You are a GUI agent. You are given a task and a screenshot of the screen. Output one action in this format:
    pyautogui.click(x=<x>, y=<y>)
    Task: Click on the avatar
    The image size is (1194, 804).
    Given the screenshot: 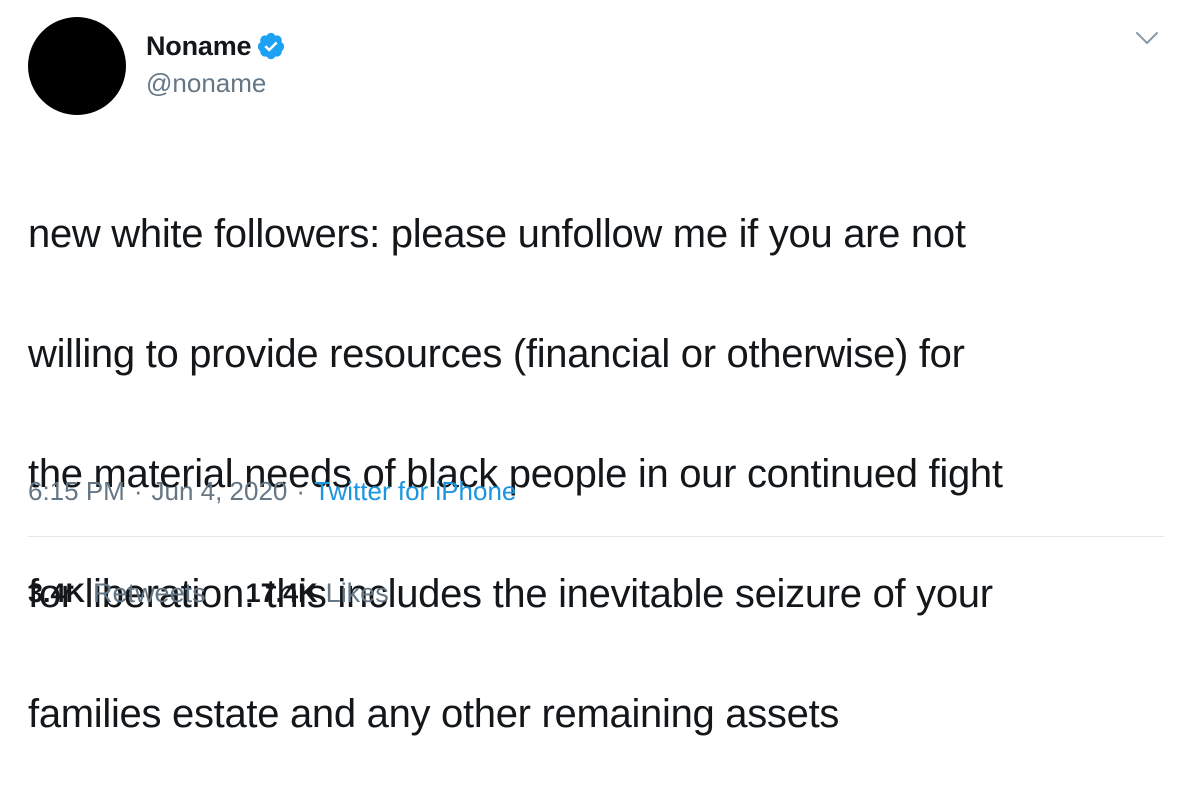 What is the action you would take?
    pyautogui.click(x=77, y=66)
    